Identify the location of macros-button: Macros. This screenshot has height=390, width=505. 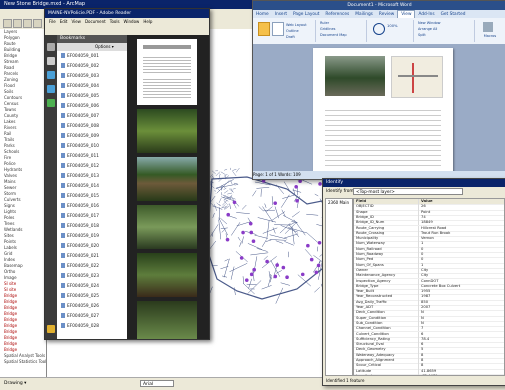
(490, 36).